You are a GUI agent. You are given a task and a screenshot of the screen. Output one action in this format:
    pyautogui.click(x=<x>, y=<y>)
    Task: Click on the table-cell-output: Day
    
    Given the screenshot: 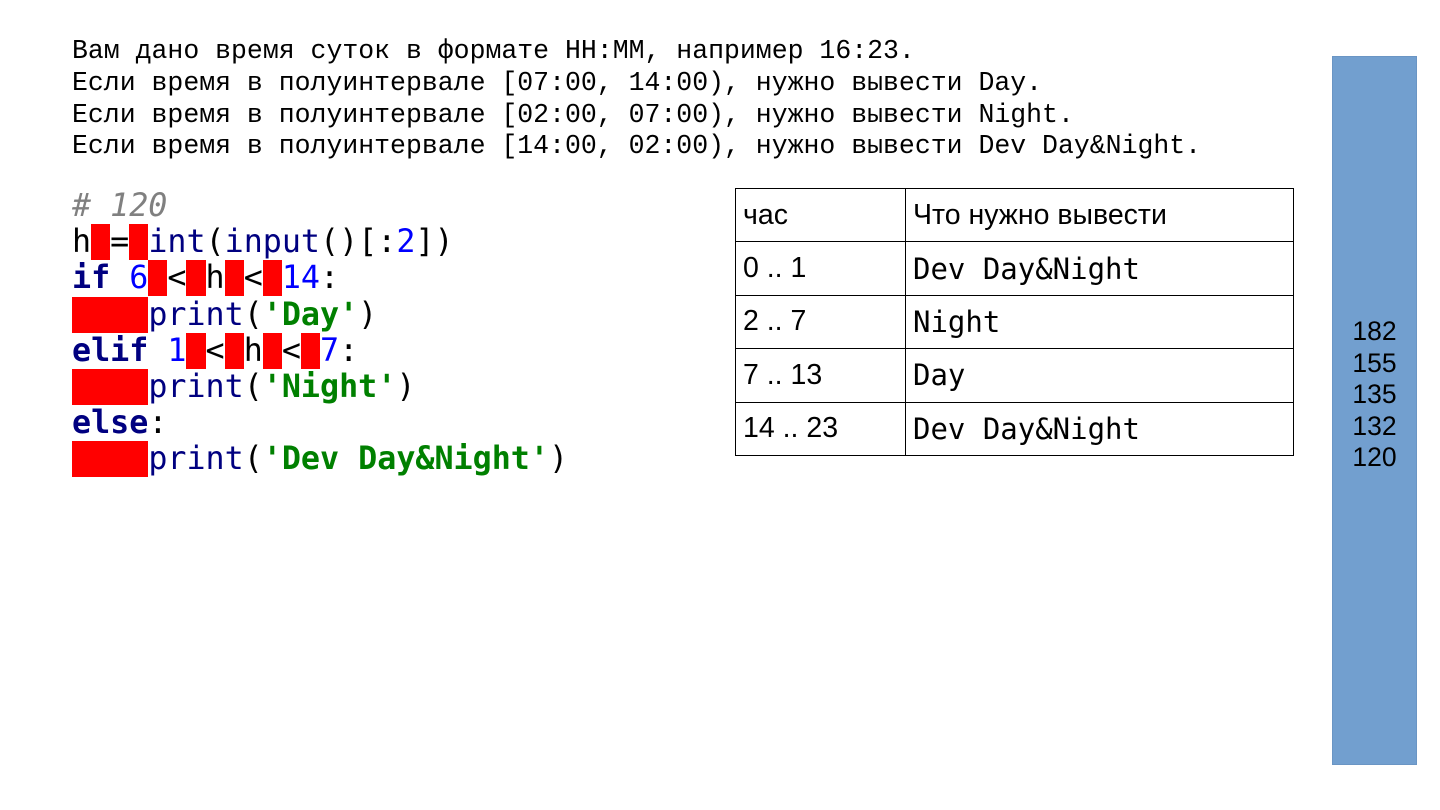 What is the action you would take?
    pyautogui.click(x=1099, y=375)
    